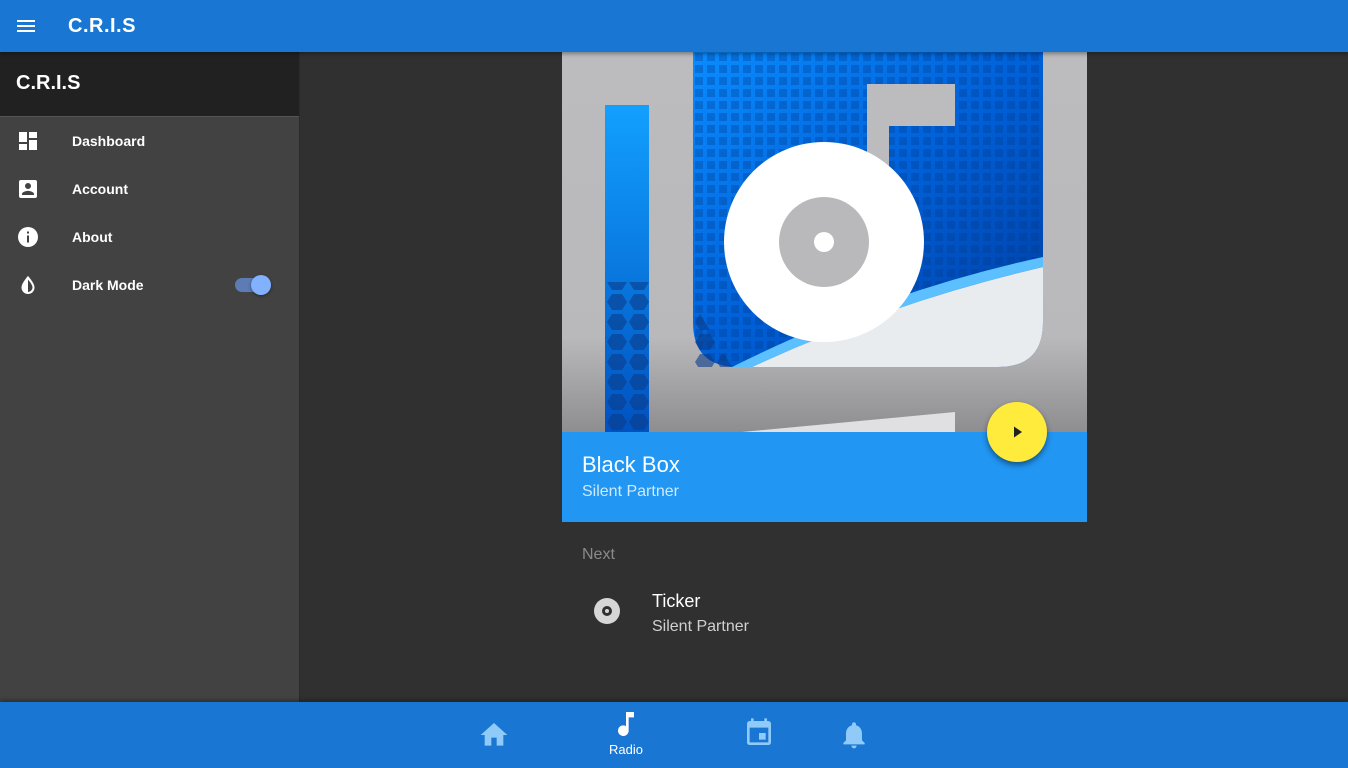 Image resolution: width=1348 pixels, height=768 pixels. What do you see at coordinates (149, 285) in the screenshot?
I see `sidebar-item-dark-mode: Dark Mode` at bounding box center [149, 285].